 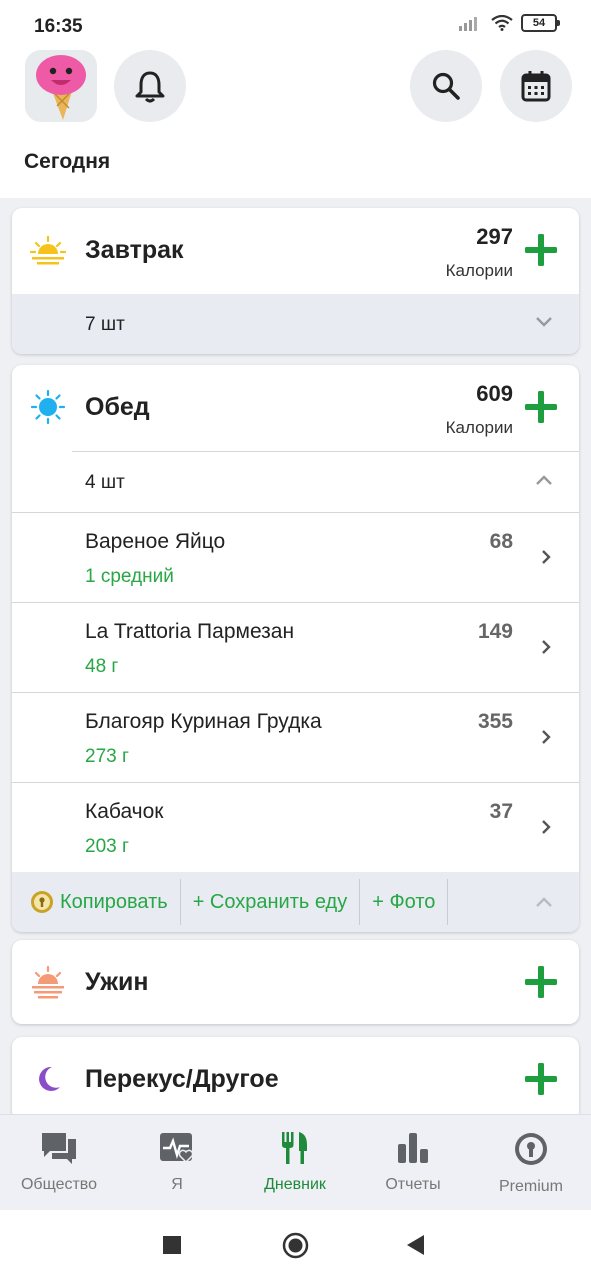 I want to click on battery-indicator: 54, so click(x=540, y=23).